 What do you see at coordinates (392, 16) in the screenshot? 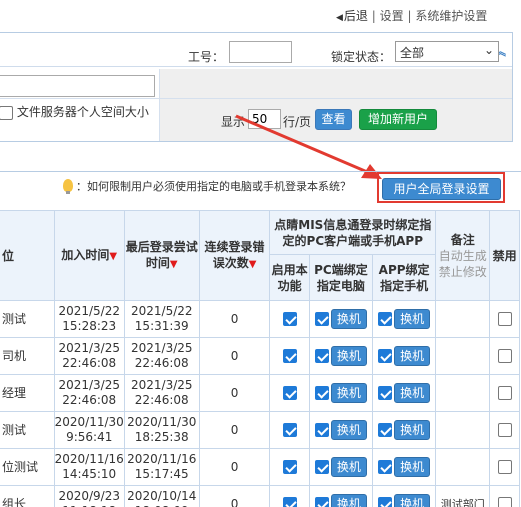
I see `breadcrumb-settings: 设置` at bounding box center [392, 16].